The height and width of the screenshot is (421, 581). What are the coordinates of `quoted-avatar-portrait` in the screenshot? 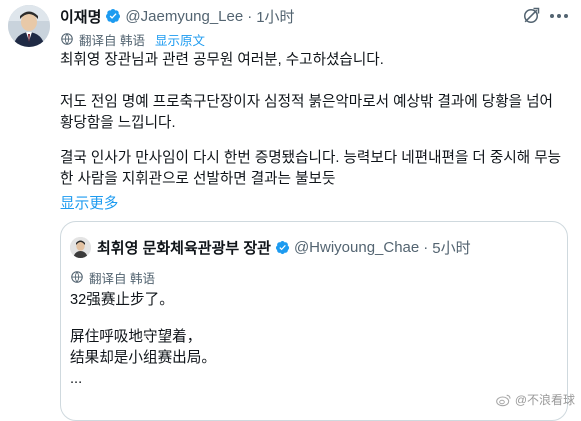 It's located at (80, 247).